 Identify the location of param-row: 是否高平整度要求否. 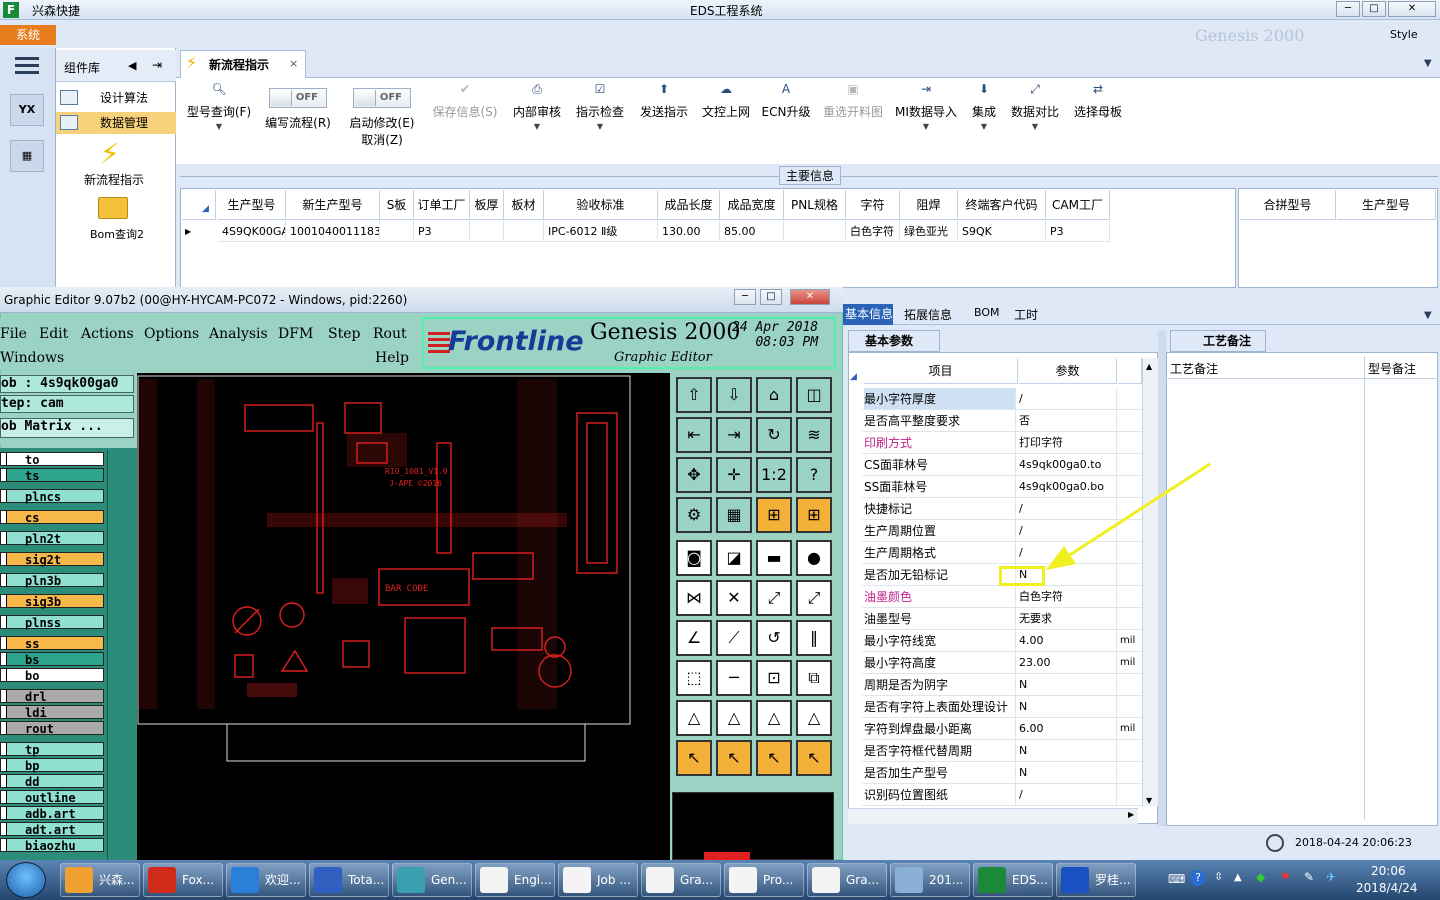
(1002, 421).